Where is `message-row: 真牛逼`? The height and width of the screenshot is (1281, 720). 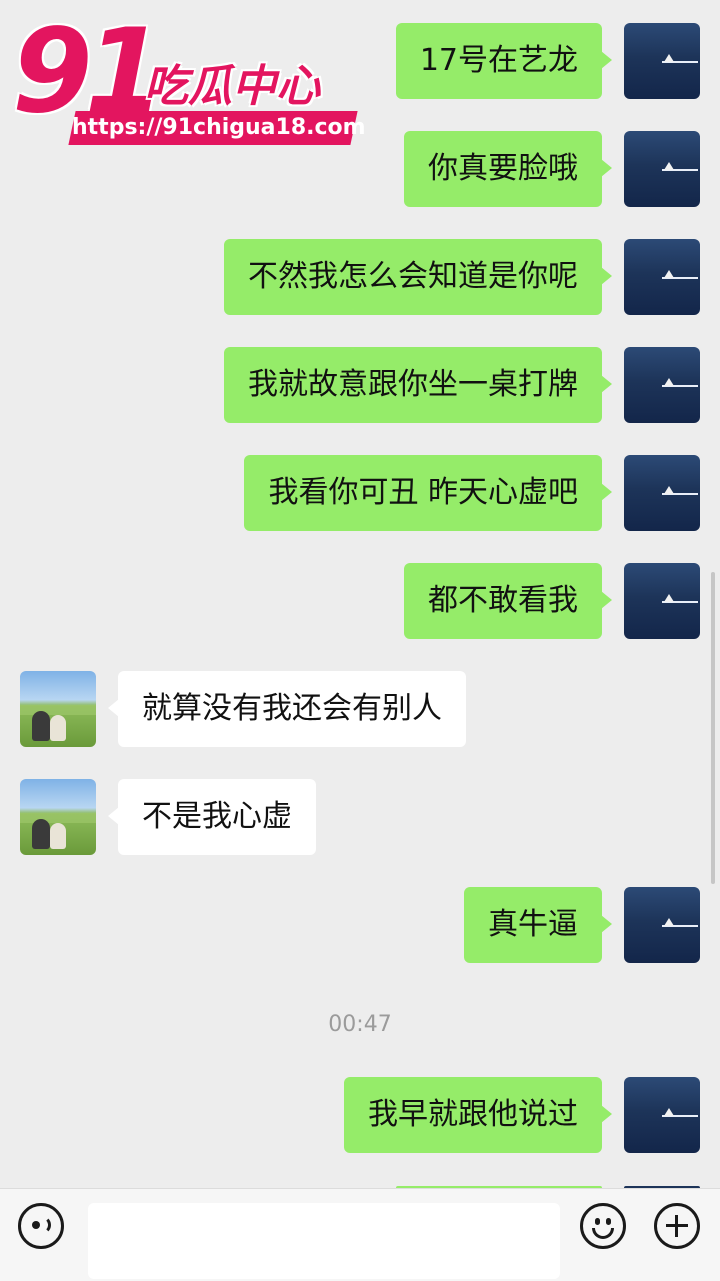
message-row: 真牛逼 is located at coordinates (360, 925).